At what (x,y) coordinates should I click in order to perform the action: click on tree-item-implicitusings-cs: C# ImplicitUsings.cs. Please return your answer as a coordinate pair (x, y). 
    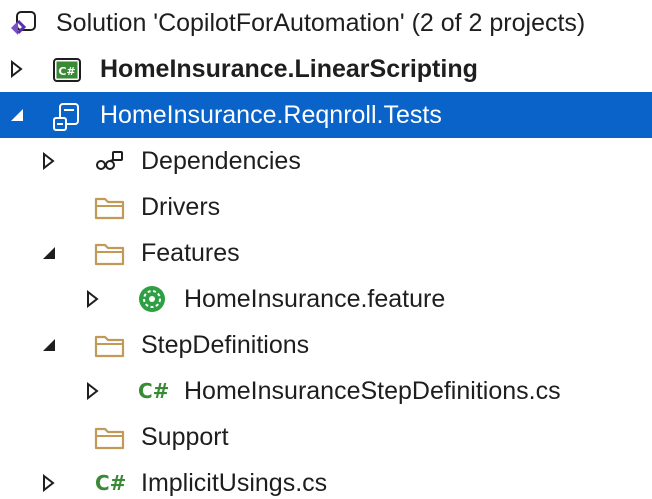
    Looking at the image, I should click on (326, 479).